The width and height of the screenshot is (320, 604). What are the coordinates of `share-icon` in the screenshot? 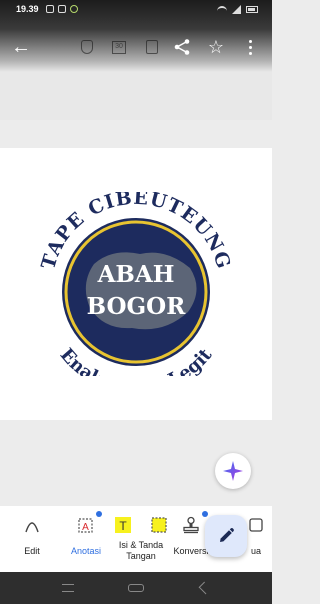 It's located at (182, 47).